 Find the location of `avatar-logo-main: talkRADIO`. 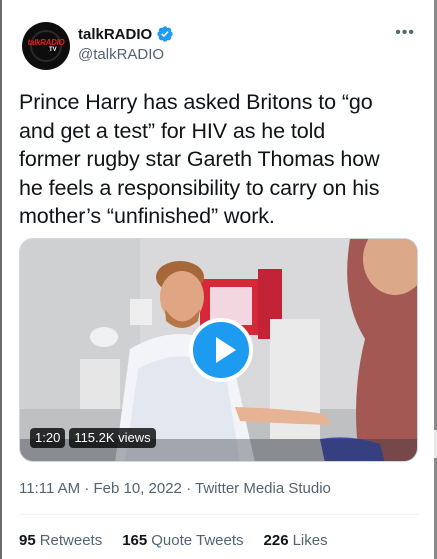

avatar-logo-main: talkRADIO is located at coordinates (46, 42).